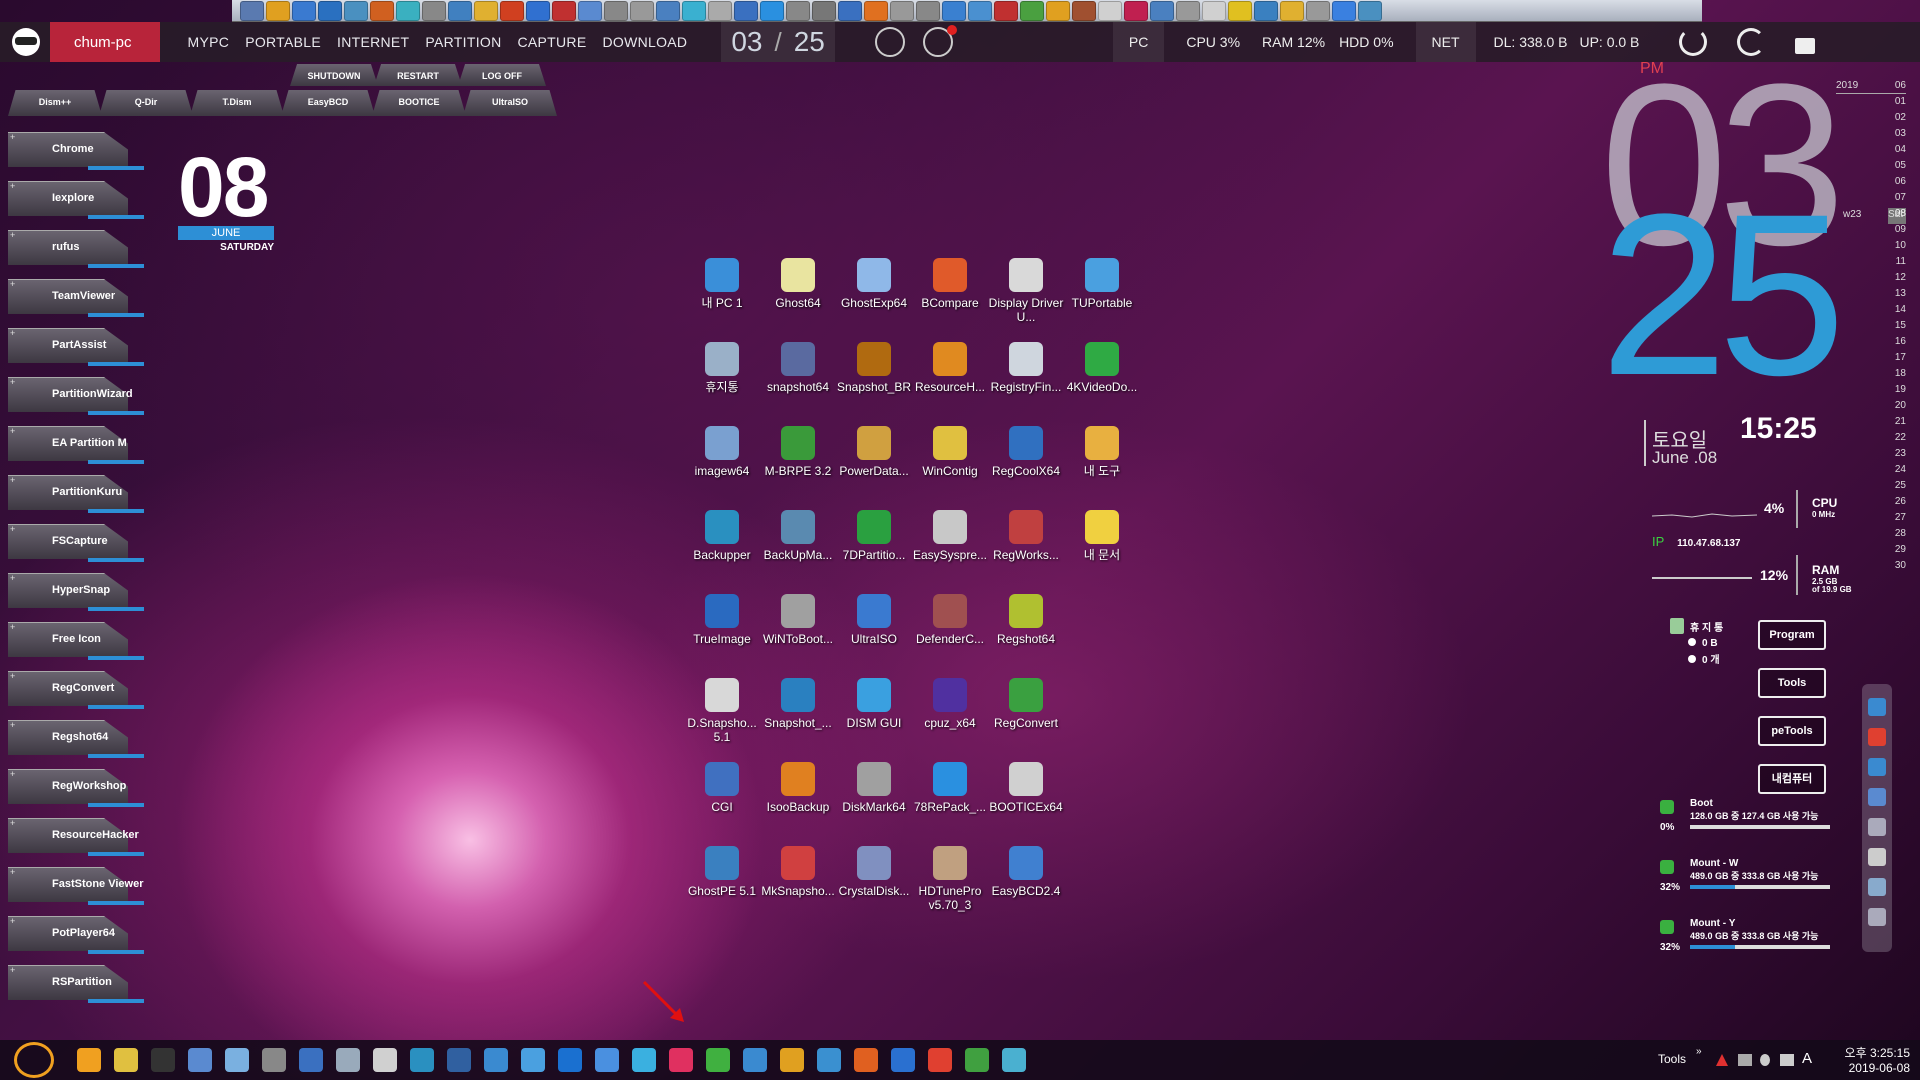  Describe the element at coordinates (502, 75) in the screenshot. I see `power-tab-log-off: LOG OFF` at that location.